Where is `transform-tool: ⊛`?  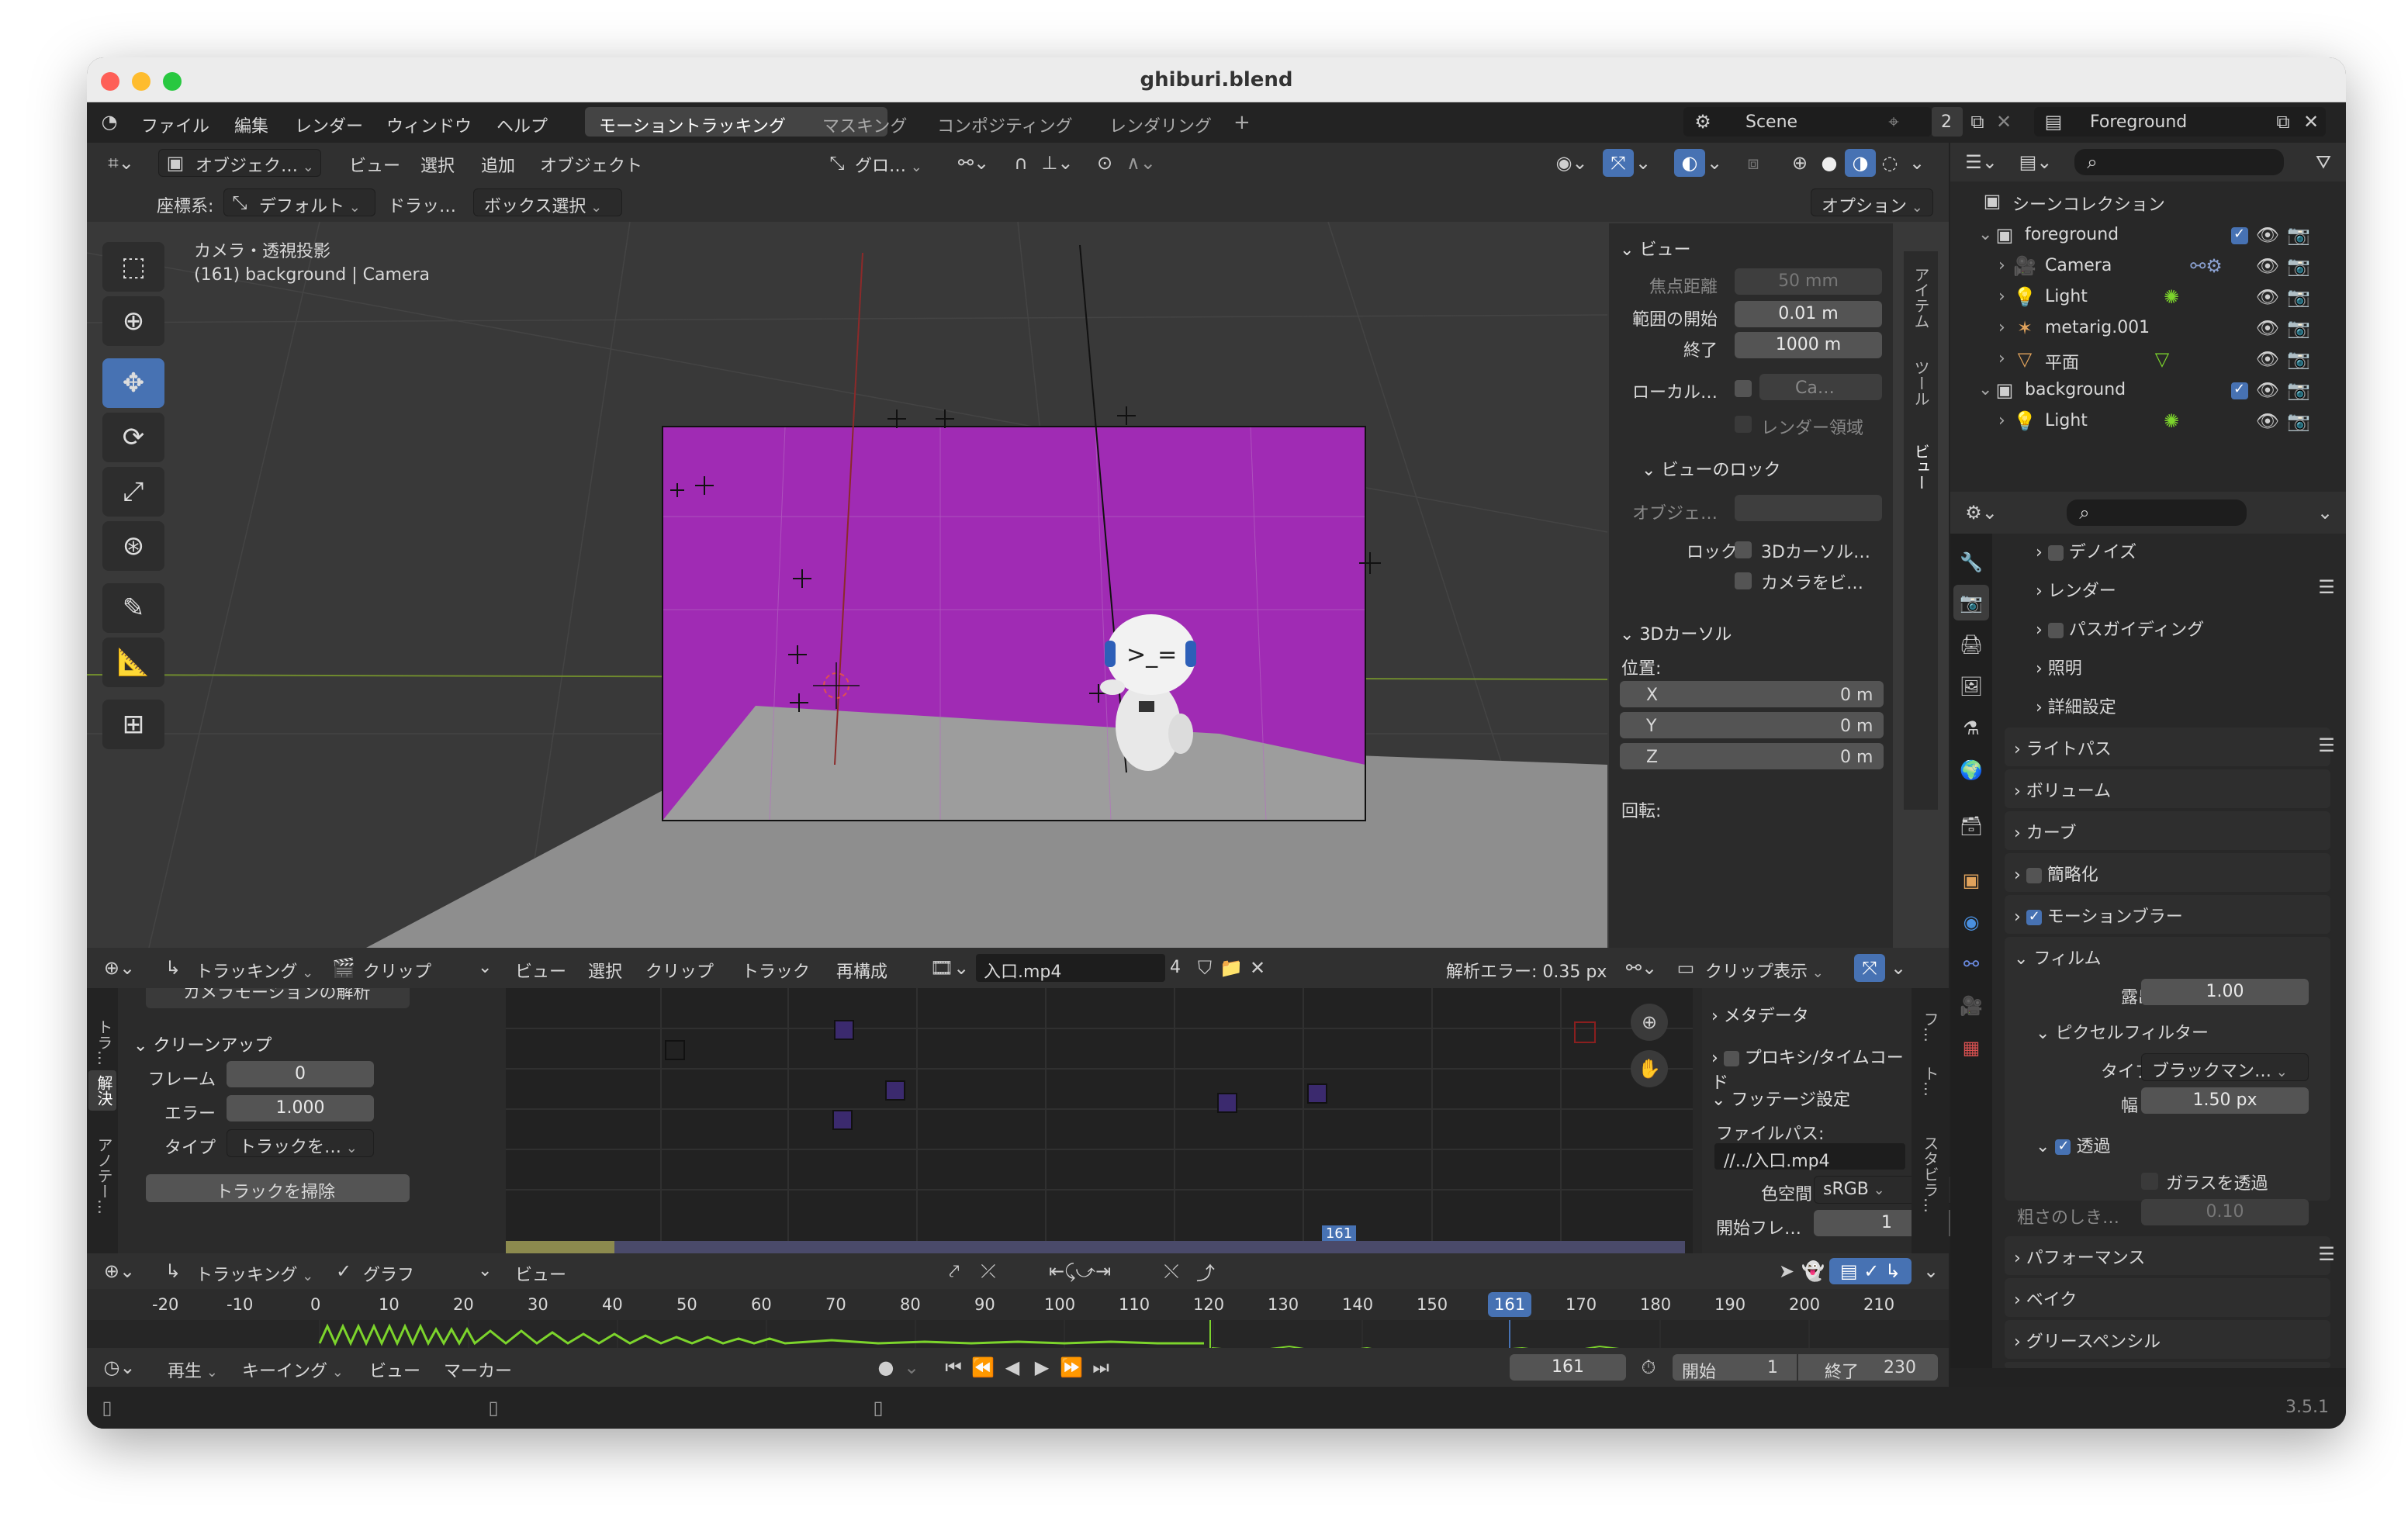
transform-tool: ⊛ is located at coordinates (133, 546).